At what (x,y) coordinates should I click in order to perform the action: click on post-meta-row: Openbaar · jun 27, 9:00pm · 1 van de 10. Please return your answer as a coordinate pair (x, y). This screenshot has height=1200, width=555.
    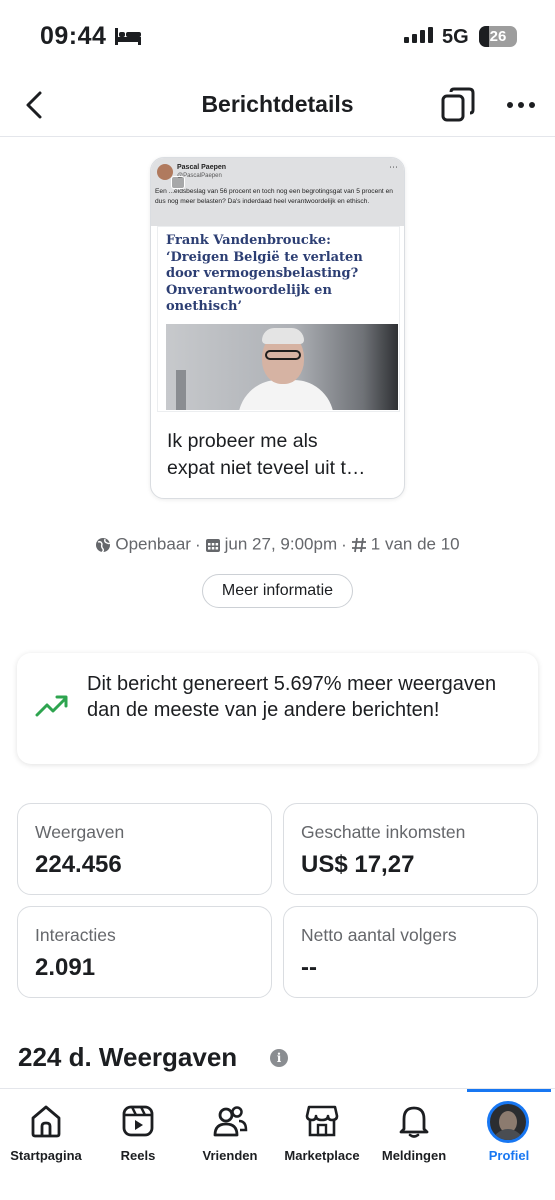
    Looking at the image, I should click on (277, 544).